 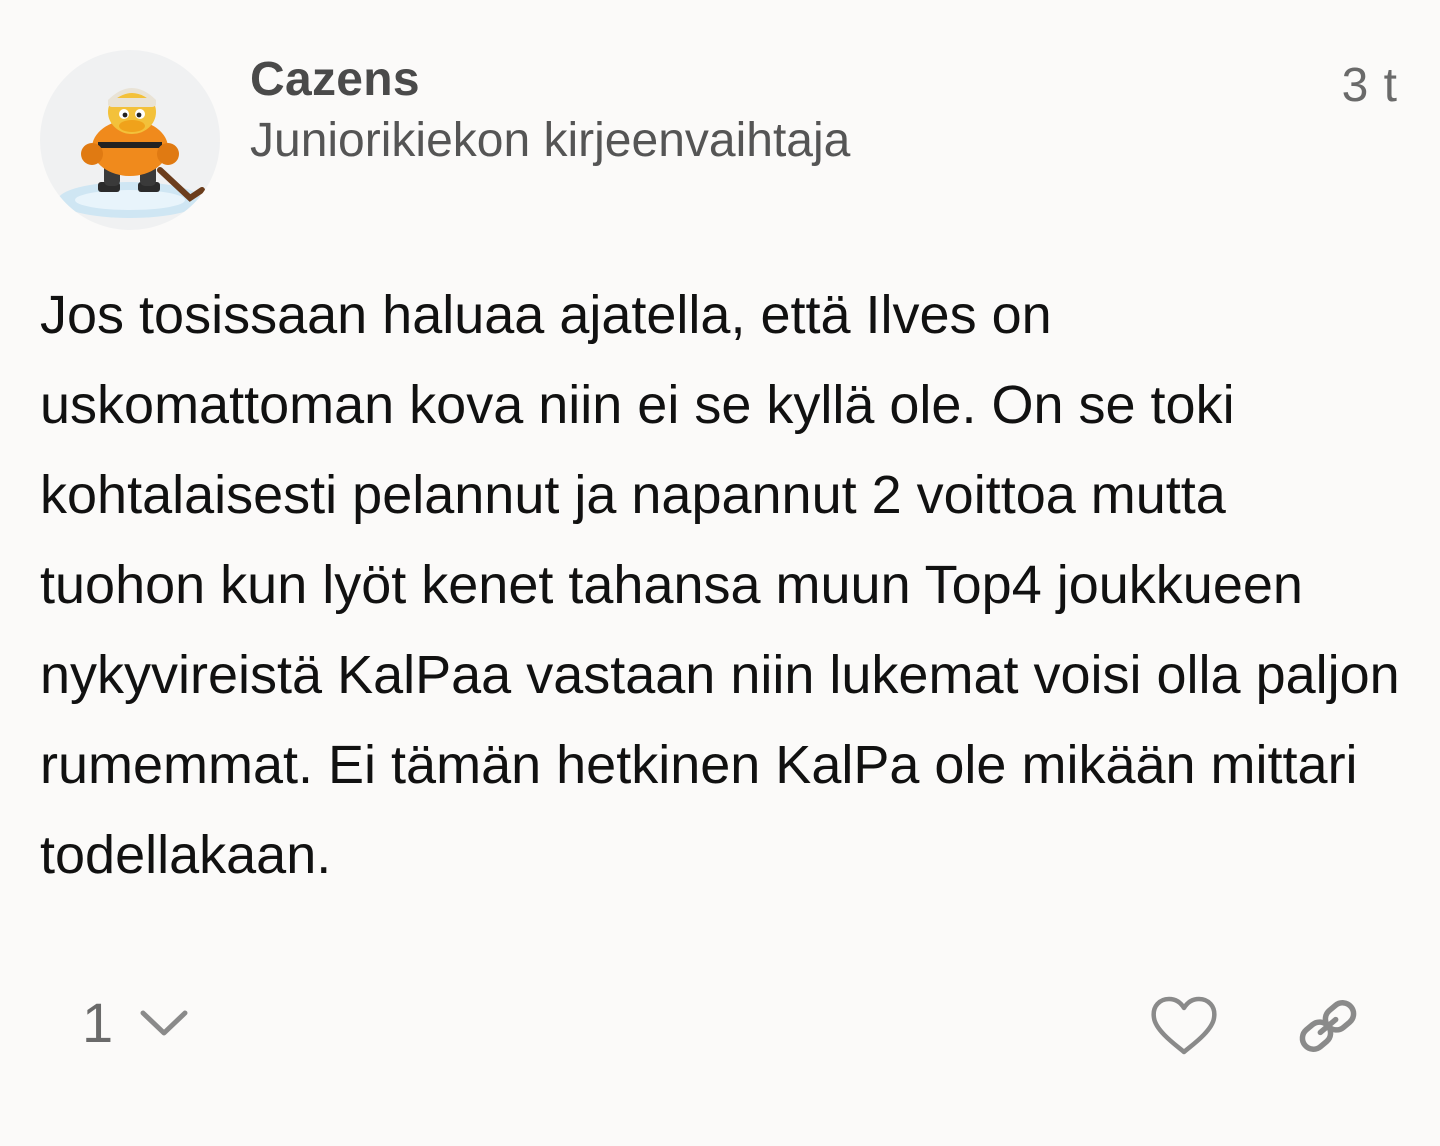 I want to click on share-link-button, so click(x=1328, y=1026).